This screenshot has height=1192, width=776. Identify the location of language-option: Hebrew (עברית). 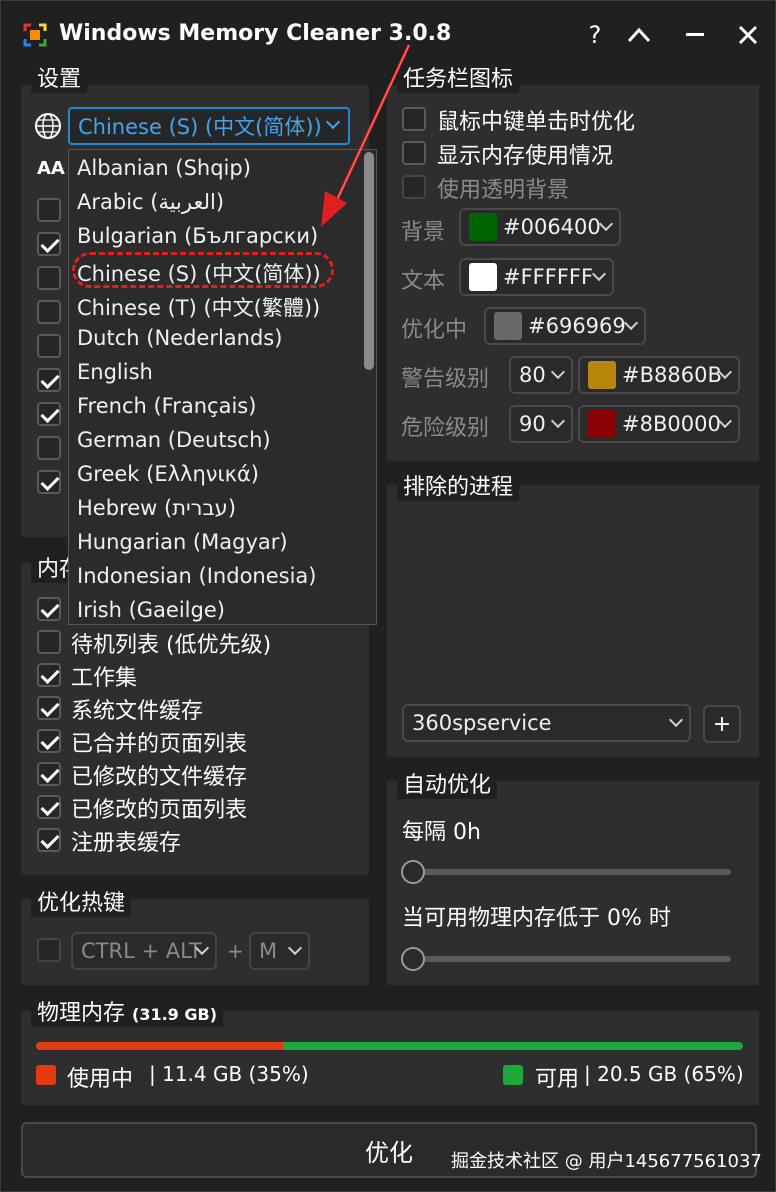
(156, 508).